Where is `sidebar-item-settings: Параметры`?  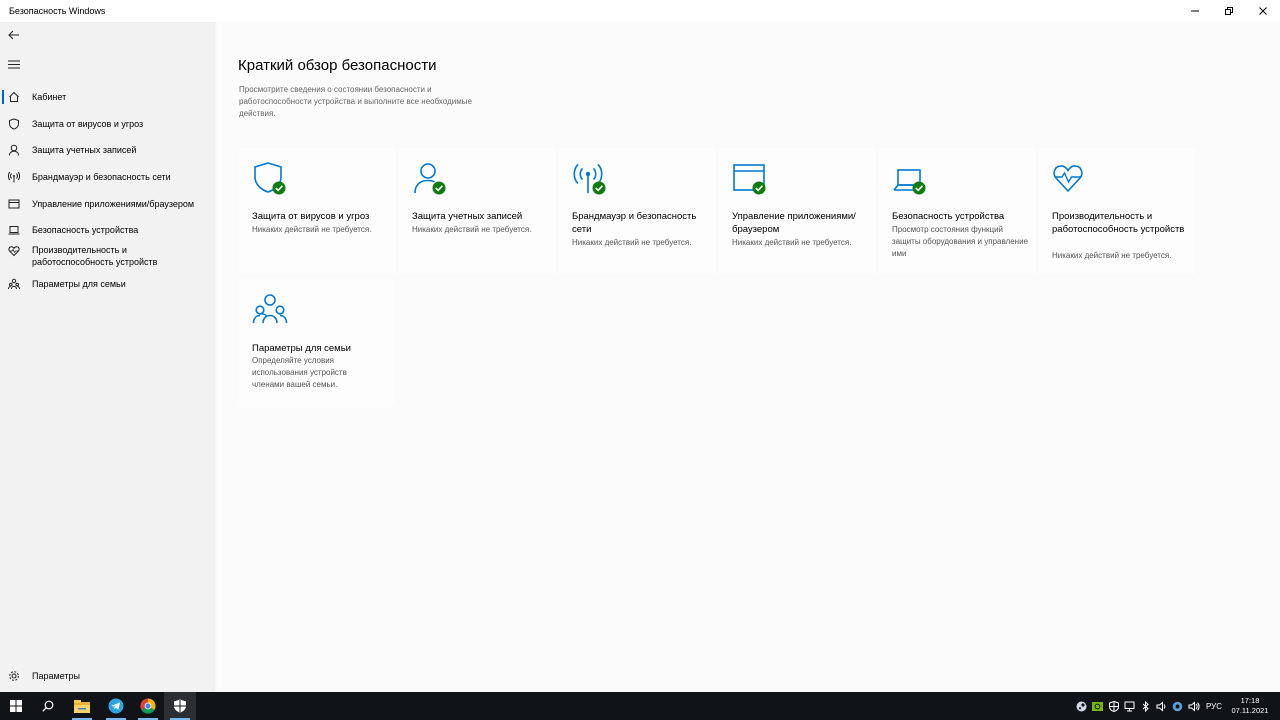 sidebar-item-settings: Параметры is located at coordinates (106, 676).